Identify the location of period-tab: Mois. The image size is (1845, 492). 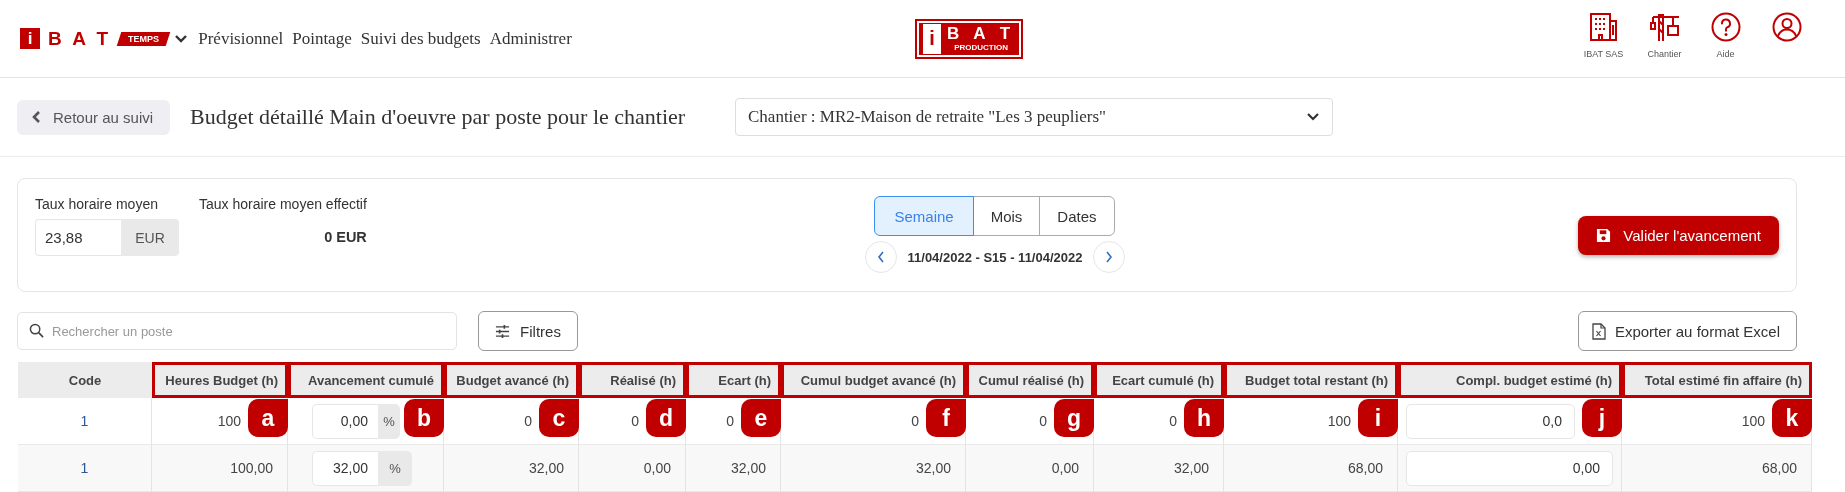
(1006, 216).